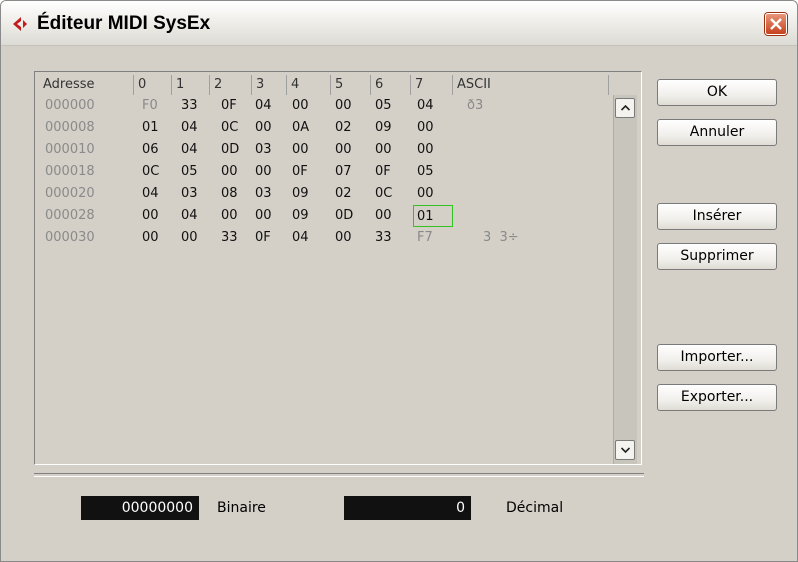 The image size is (798, 562). Describe the element at coordinates (86, 85) in the screenshot. I see `col-header-address: Adresse` at that location.